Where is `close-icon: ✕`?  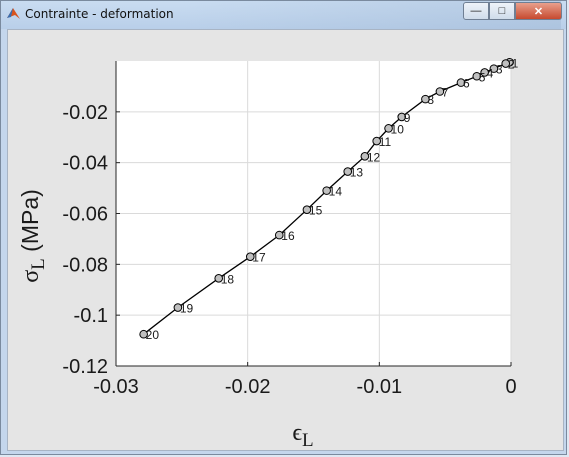
close-icon: ✕ is located at coordinates (538, 11).